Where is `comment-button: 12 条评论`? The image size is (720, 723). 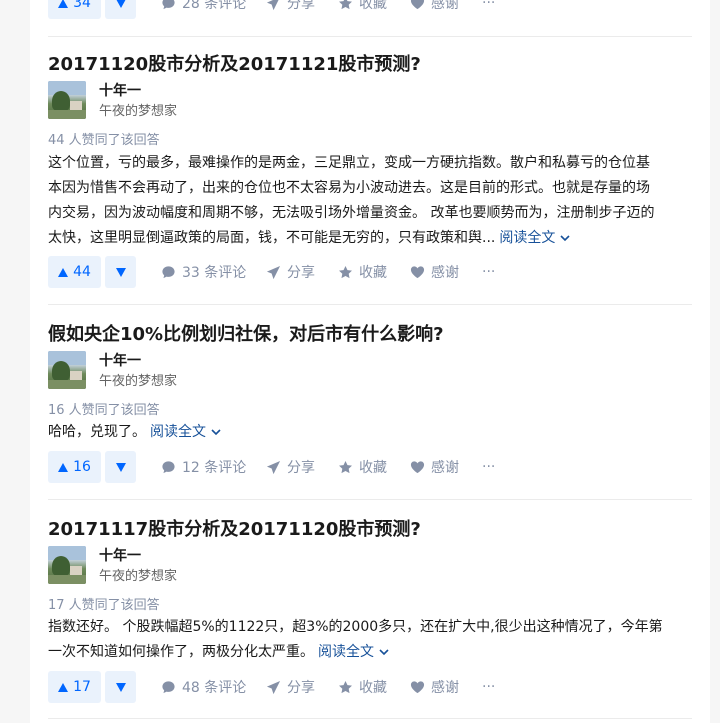
comment-button: 12 条评论 is located at coordinates (203, 467).